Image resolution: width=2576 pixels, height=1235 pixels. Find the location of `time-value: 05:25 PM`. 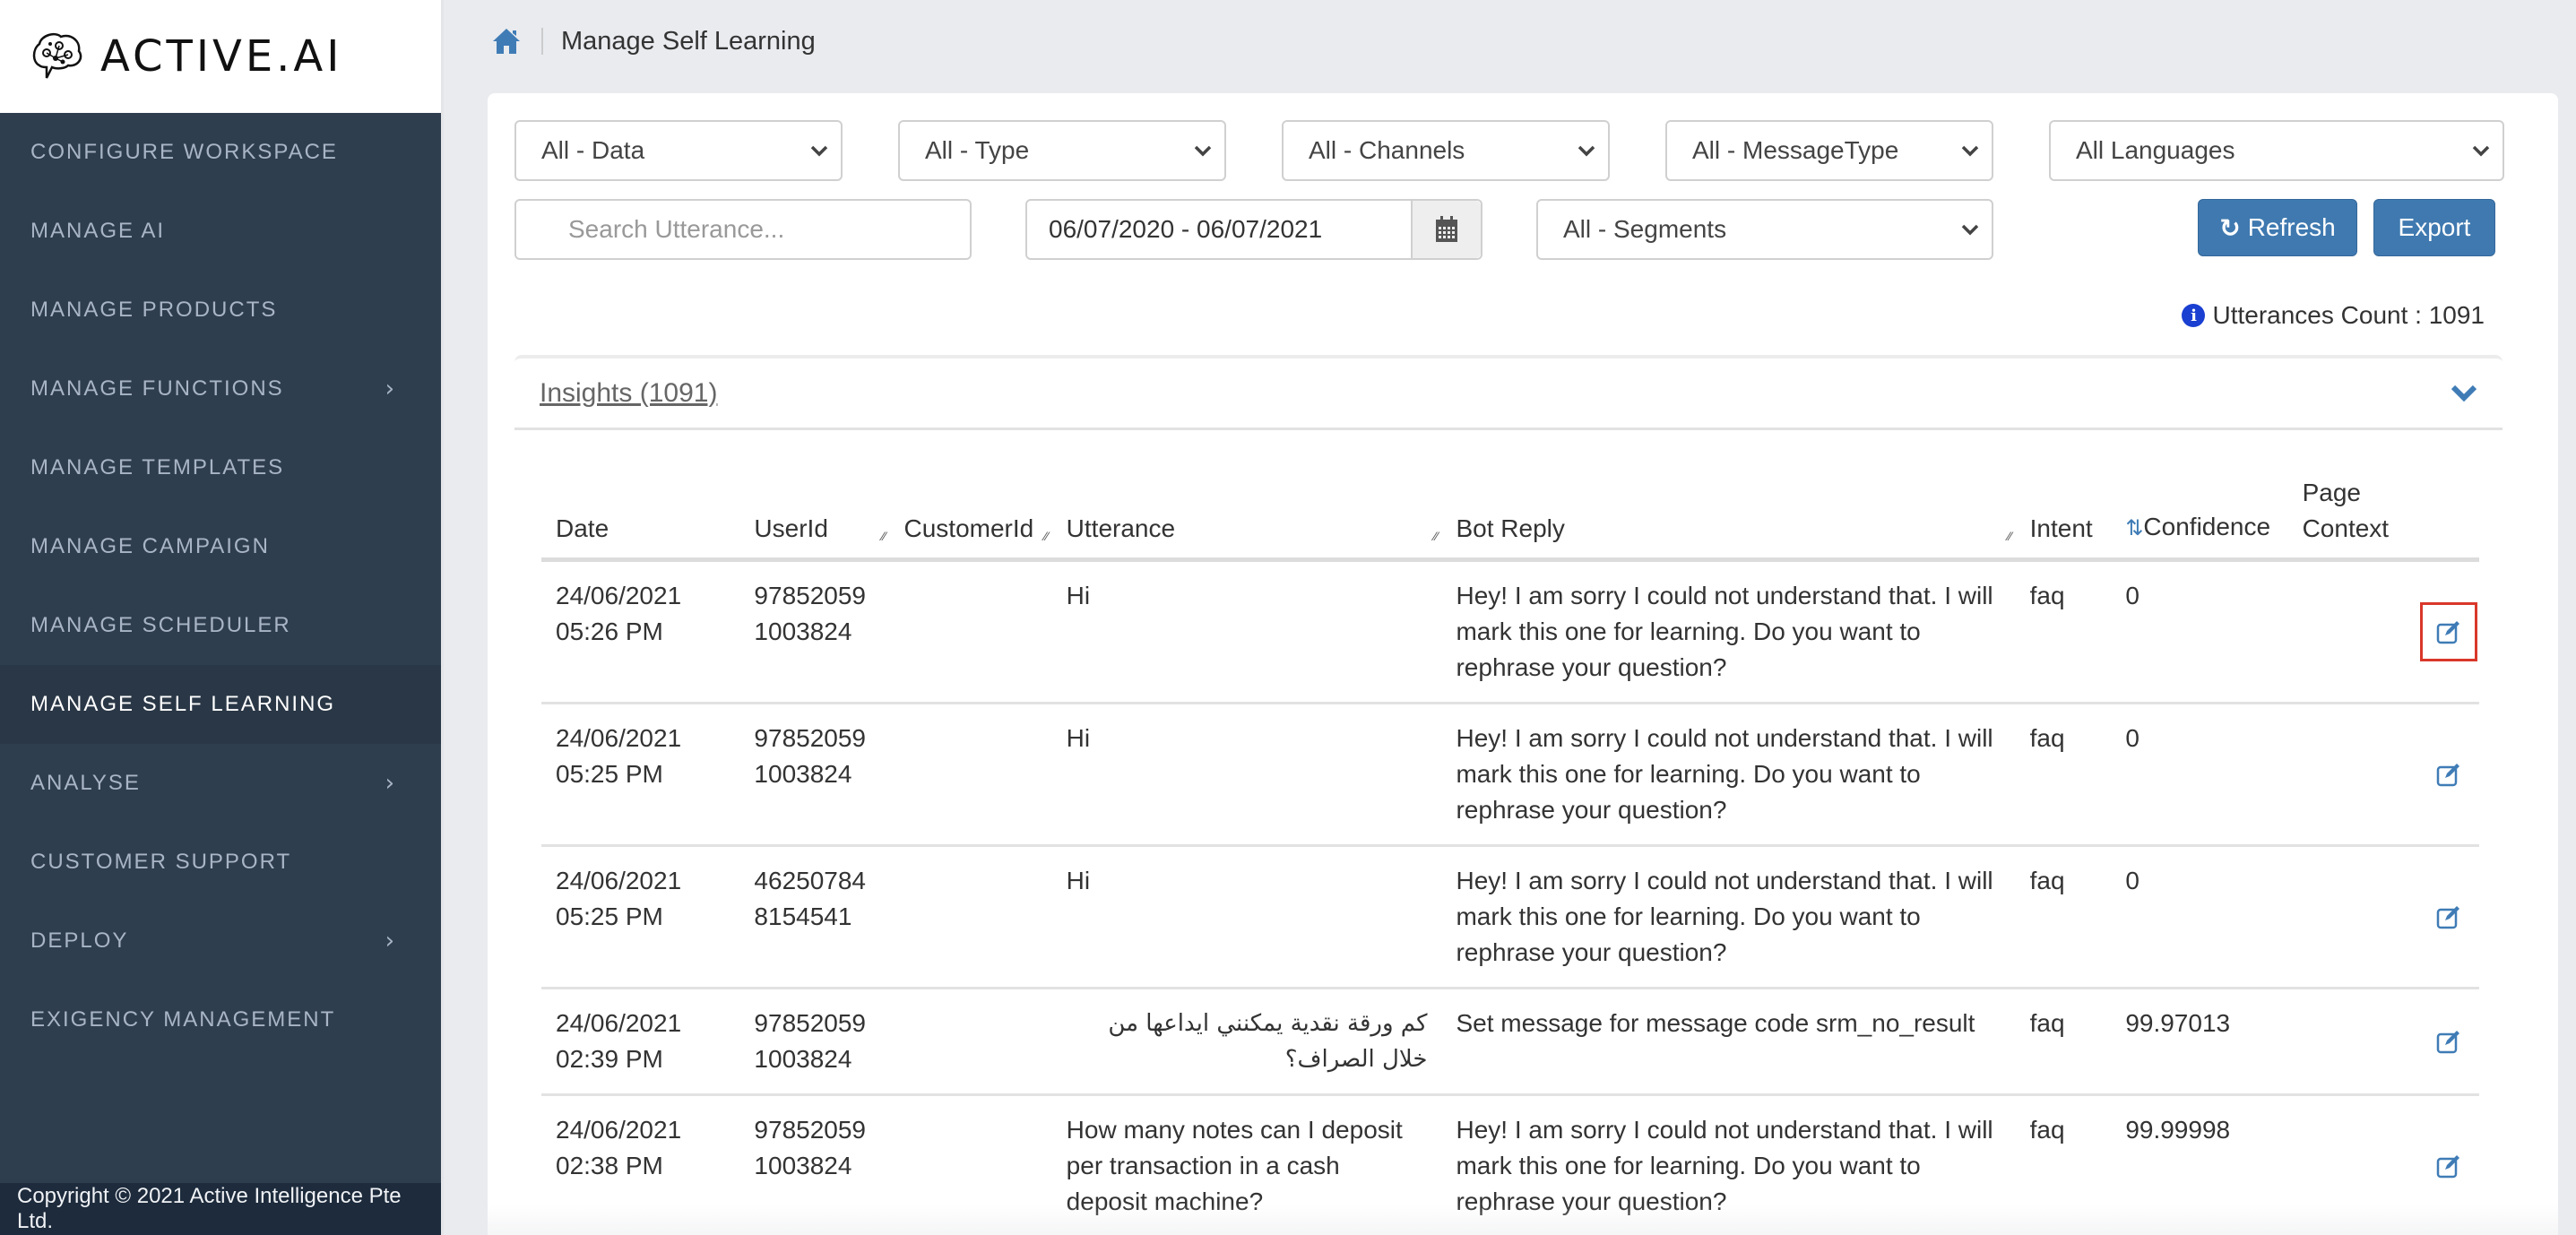

time-value: 05:25 PM is located at coordinates (609, 774).